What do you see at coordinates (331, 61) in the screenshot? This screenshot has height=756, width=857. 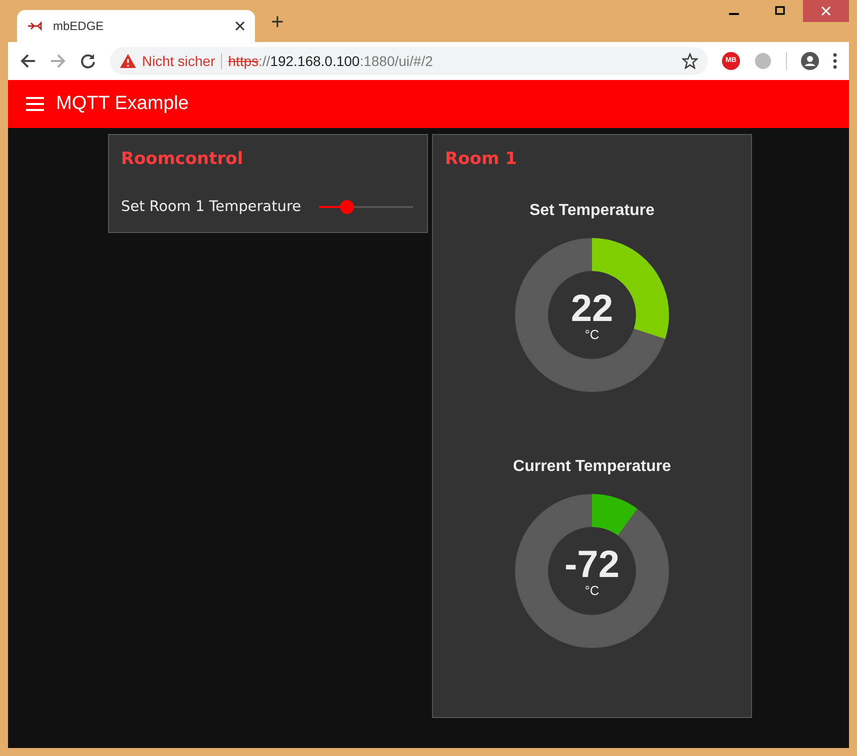 I see `url-text: https://192.168.0.100:1880/ui/#/2` at bounding box center [331, 61].